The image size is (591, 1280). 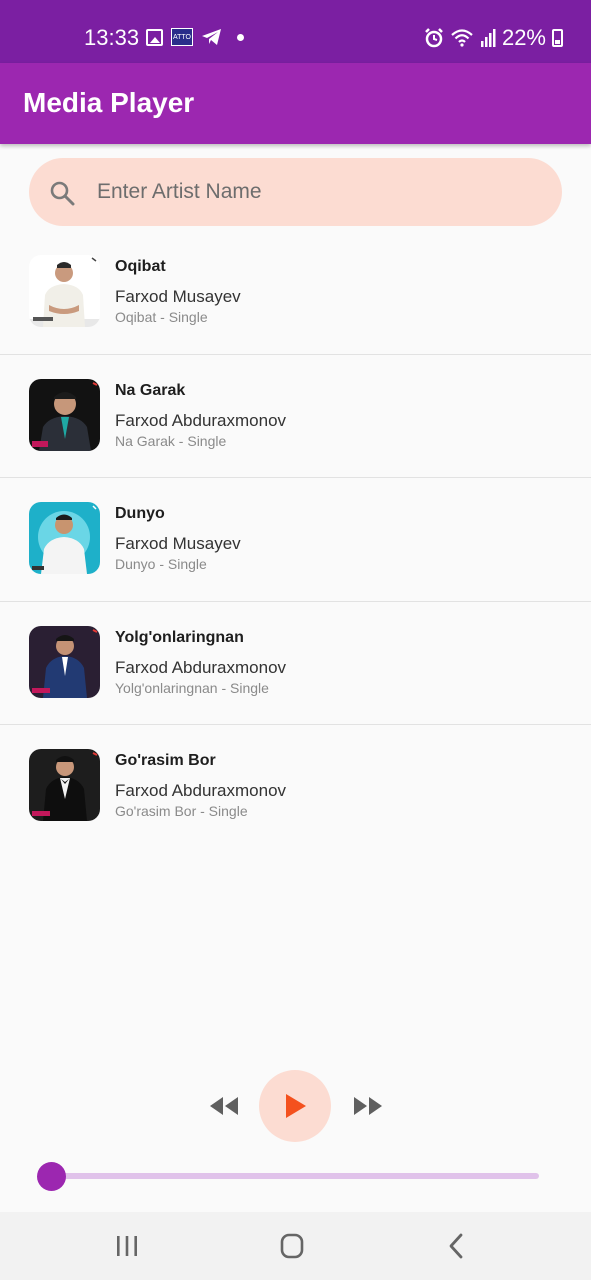 I want to click on system-icons: 22%, so click(x=493, y=38).